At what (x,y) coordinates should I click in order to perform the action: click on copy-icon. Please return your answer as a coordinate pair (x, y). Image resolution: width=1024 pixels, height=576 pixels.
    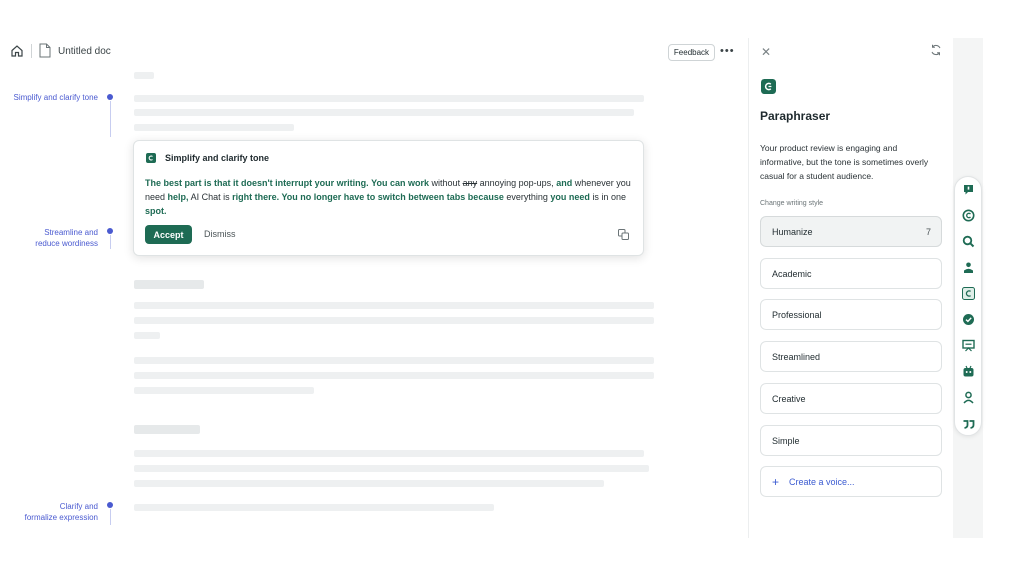
    Looking at the image, I should click on (623, 234).